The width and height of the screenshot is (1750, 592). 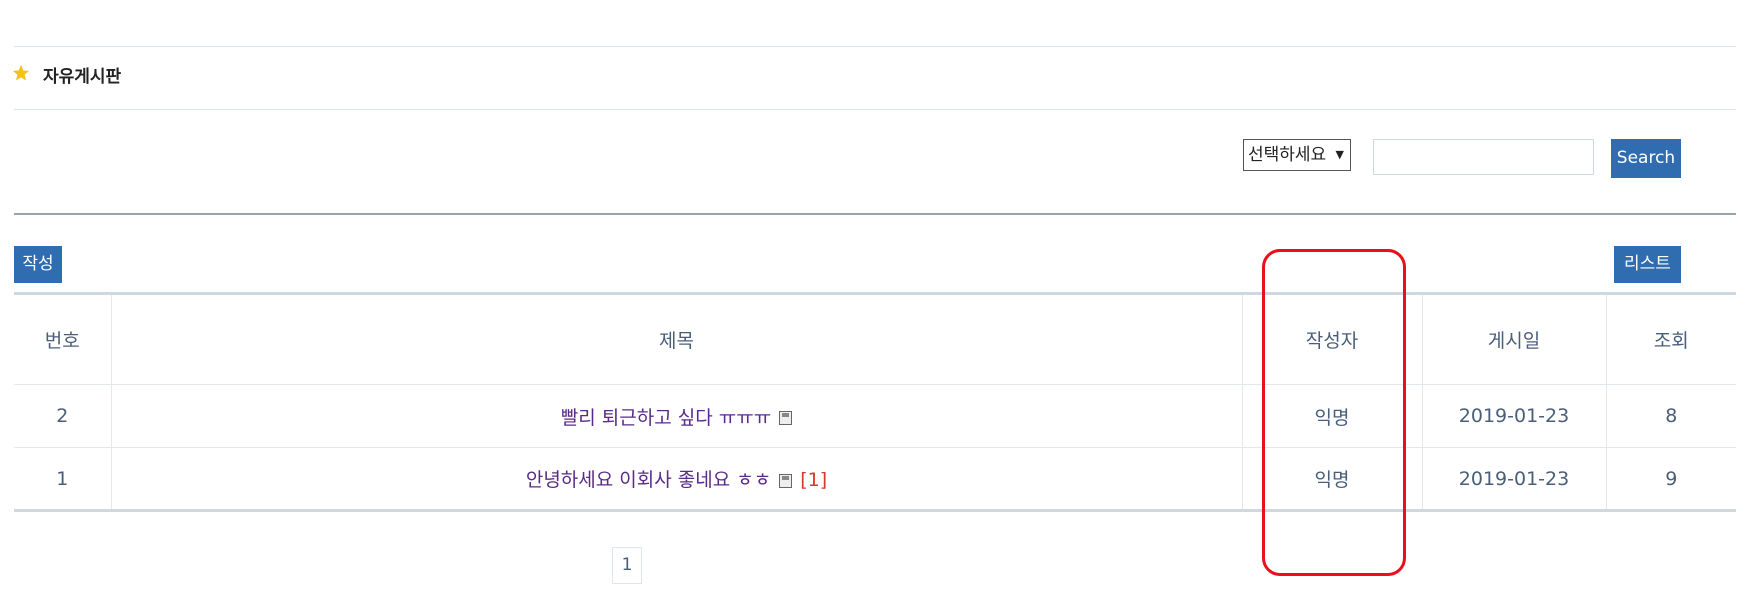 What do you see at coordinates (1671, 478) in the screenshot?
I see `post-views: 9` at bounding box center [1671, 478].